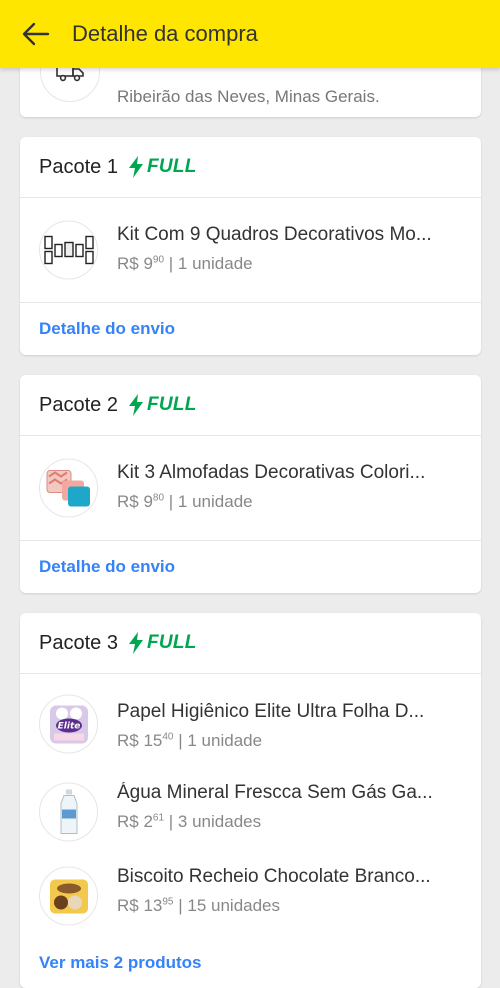 This screenshot has width=500, height=988. I want to click on item-price-qty: R$ 980 | 1 unidade, so click(185, 501).